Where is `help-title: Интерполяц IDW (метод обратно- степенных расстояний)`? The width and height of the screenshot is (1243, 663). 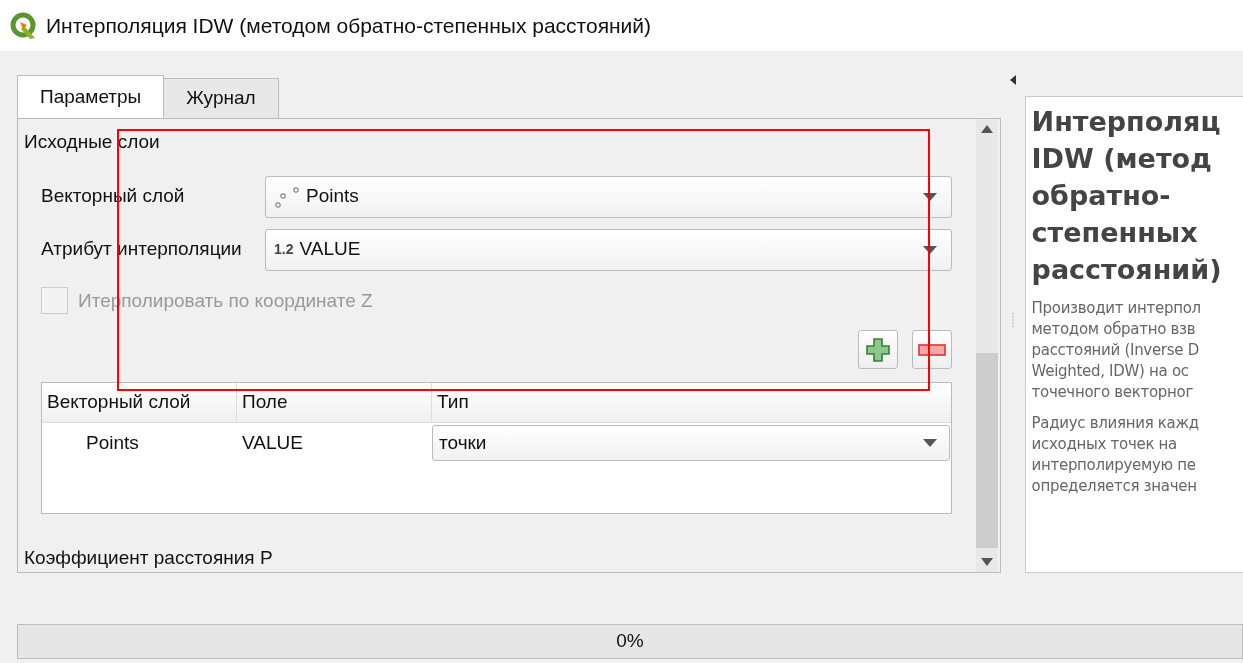 help-title: Интерполяц IDW (метод обратно- степенных расстояний) is located at coordinates (1127, 196).